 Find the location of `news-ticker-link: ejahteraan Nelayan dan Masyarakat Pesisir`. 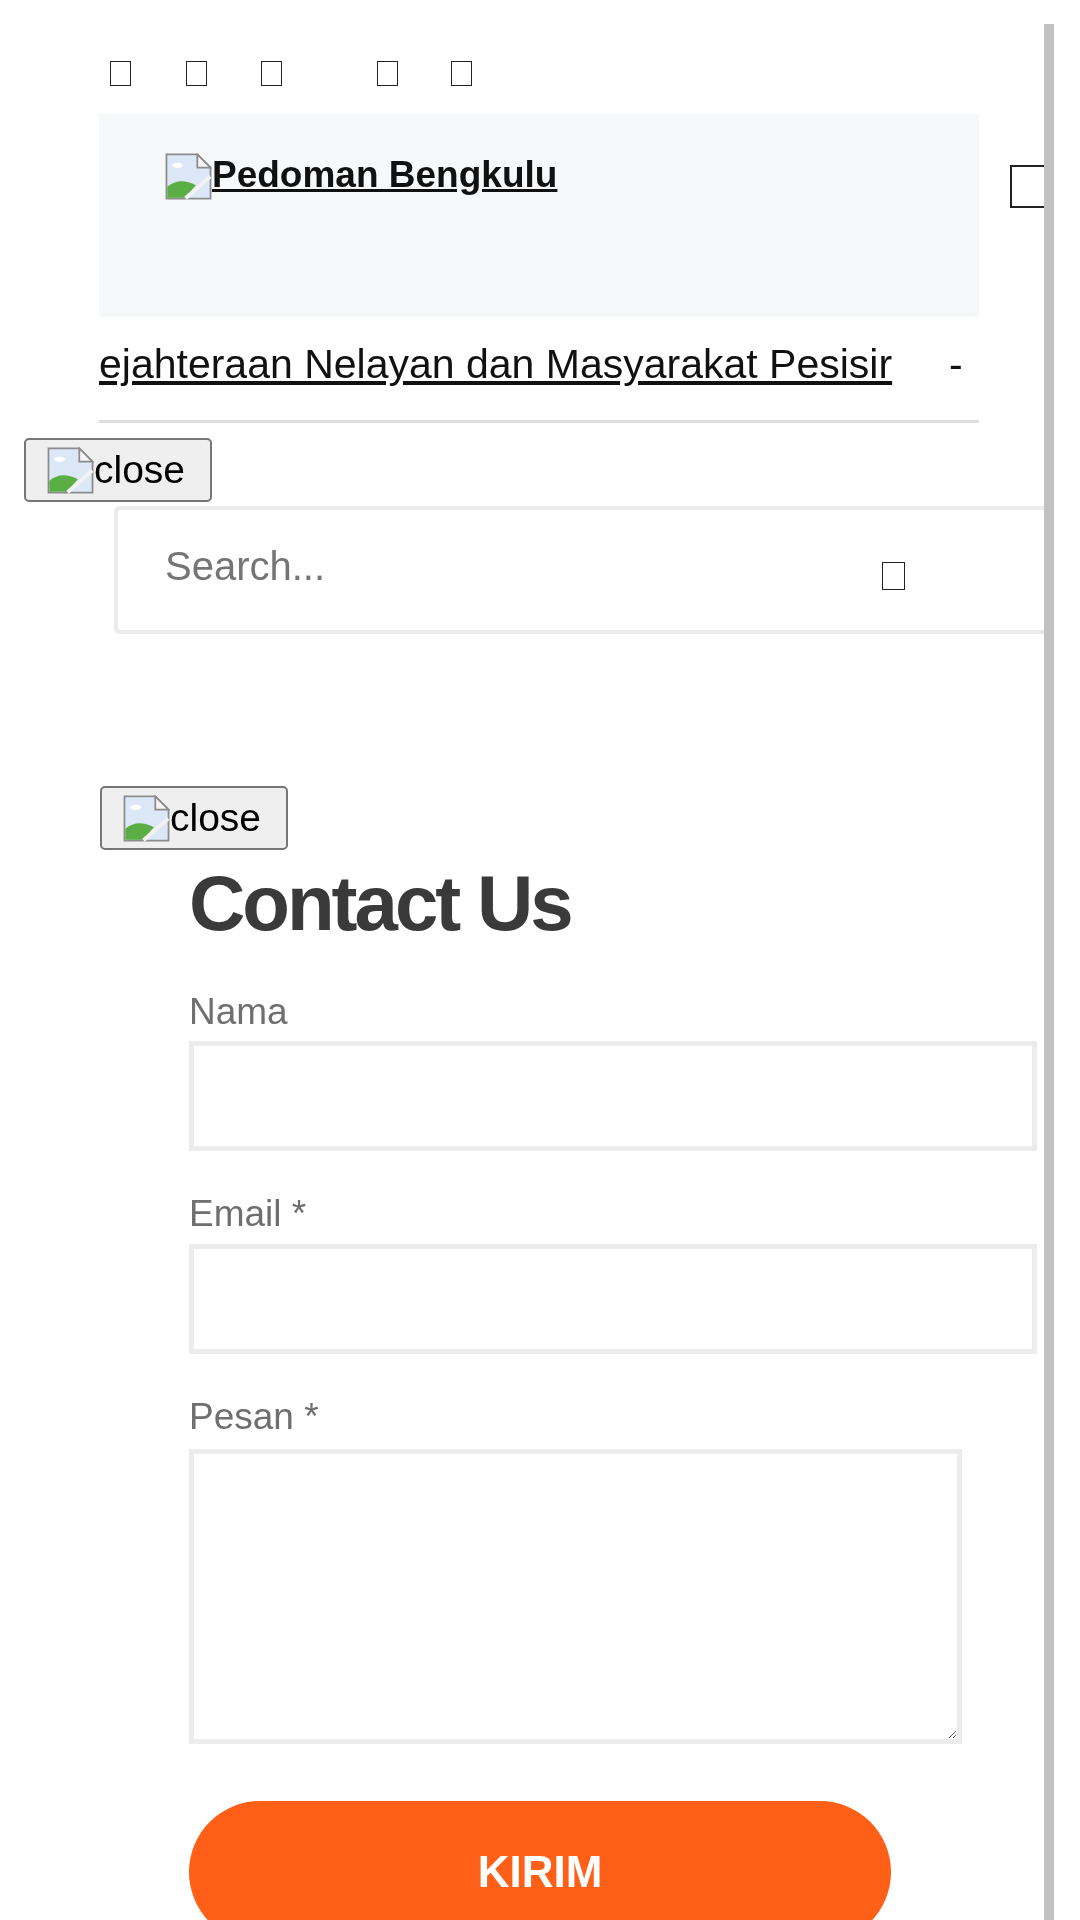

news-ticker-link: ejahteraan Nelayan dan Masyarakat Pesisir is located at coordinates (496, 365).